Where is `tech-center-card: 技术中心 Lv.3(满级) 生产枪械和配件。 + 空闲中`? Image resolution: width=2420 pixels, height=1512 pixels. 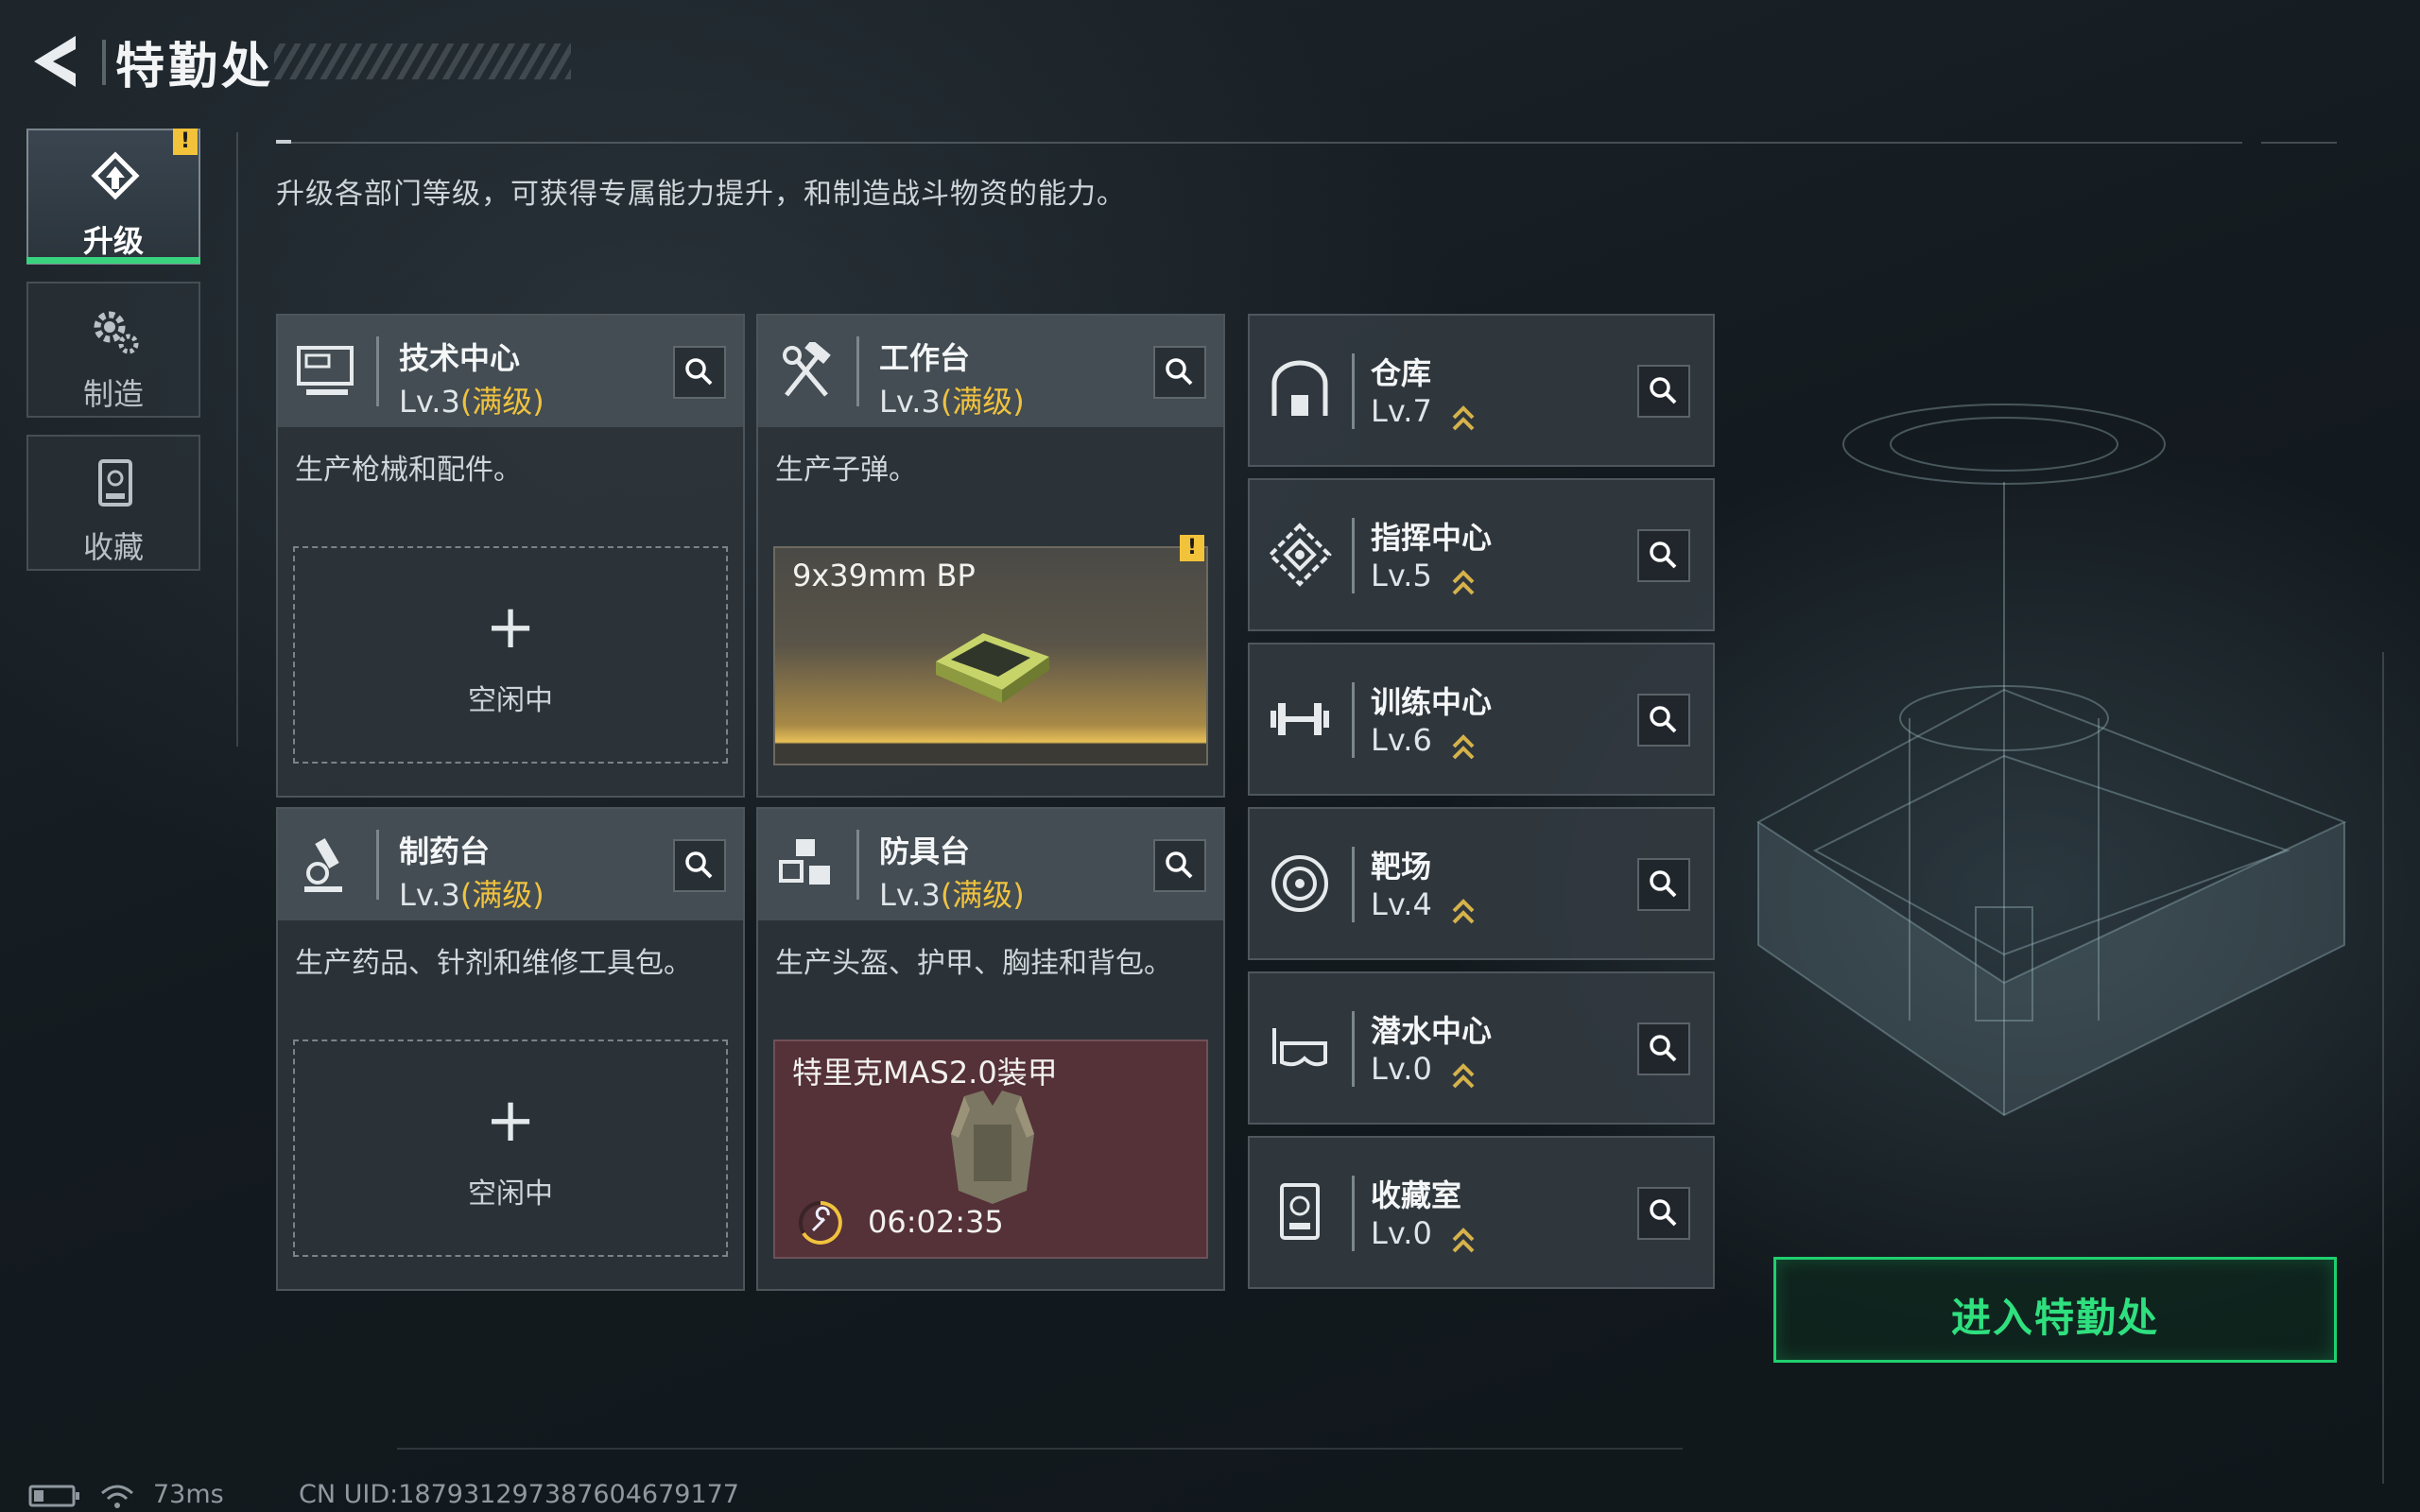
tech-center-card: 技术中心 Lv.3(满级) 生产枪械和配件。 + 空闲中 is located at coordinates (511, 556).